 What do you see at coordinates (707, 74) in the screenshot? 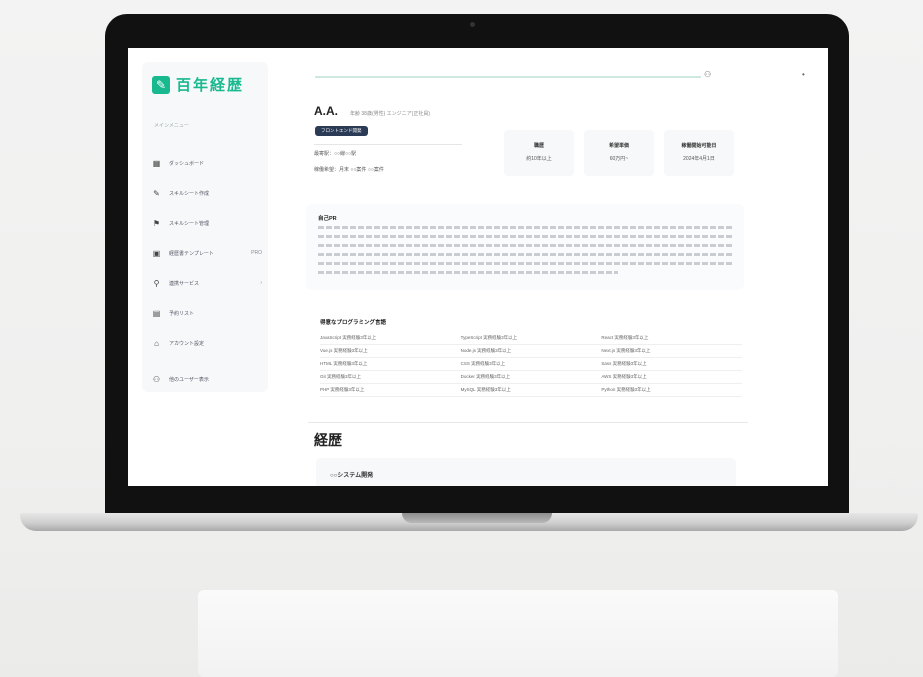
I see `user-icon: ⚇` at bounding box center [707, 74].